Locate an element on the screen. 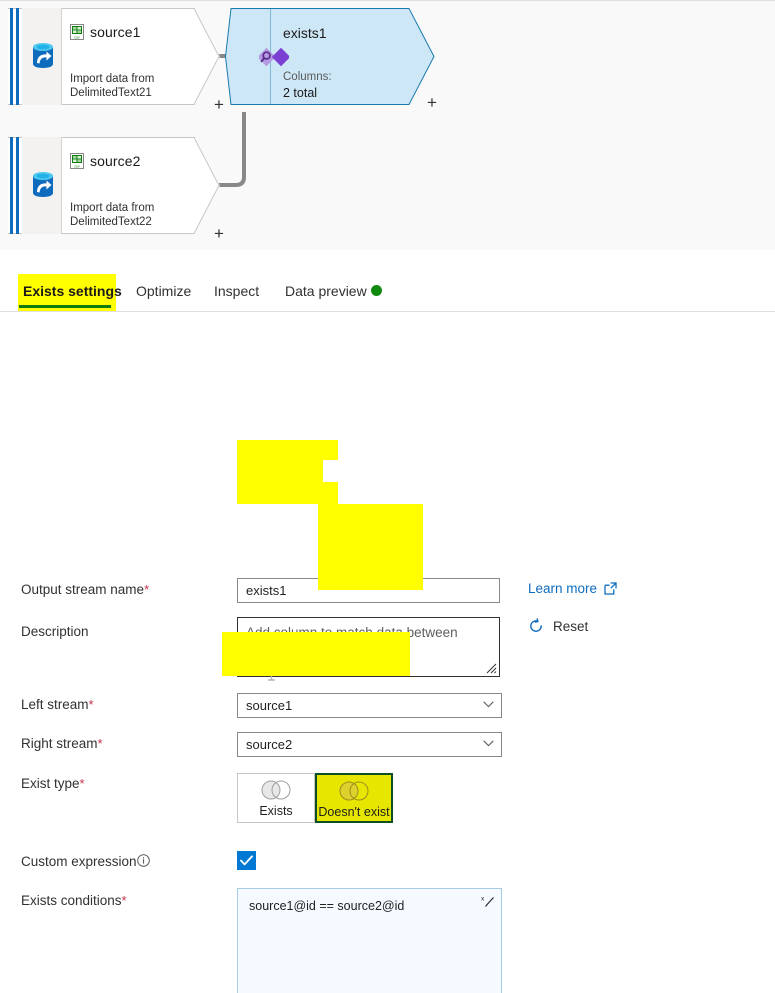  exist-type-required-marker: * is located at coordinates (82, 783).